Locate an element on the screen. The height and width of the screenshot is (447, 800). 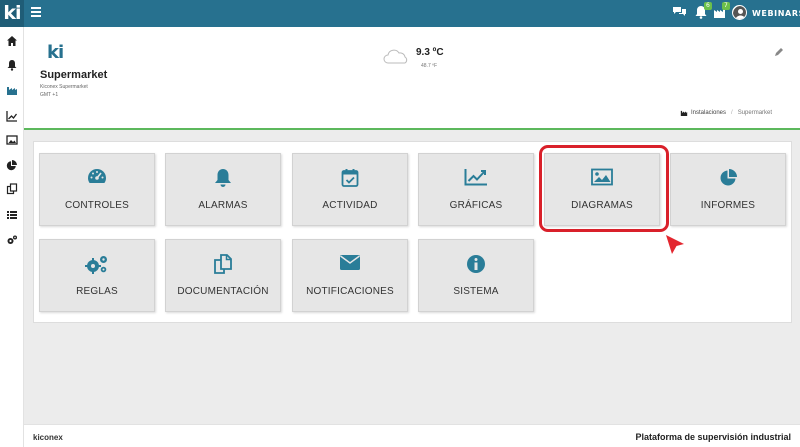
sidebar-item-diagrams is located at coordinates (12, 139).